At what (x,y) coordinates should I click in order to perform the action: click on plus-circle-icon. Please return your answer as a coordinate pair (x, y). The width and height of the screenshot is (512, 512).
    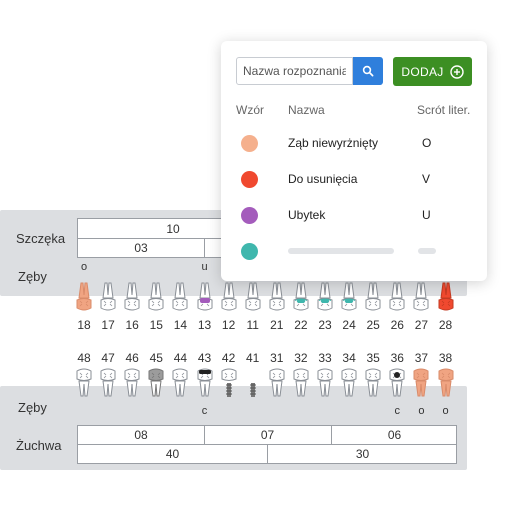
    Looking at the image, I should click on (456, 71).